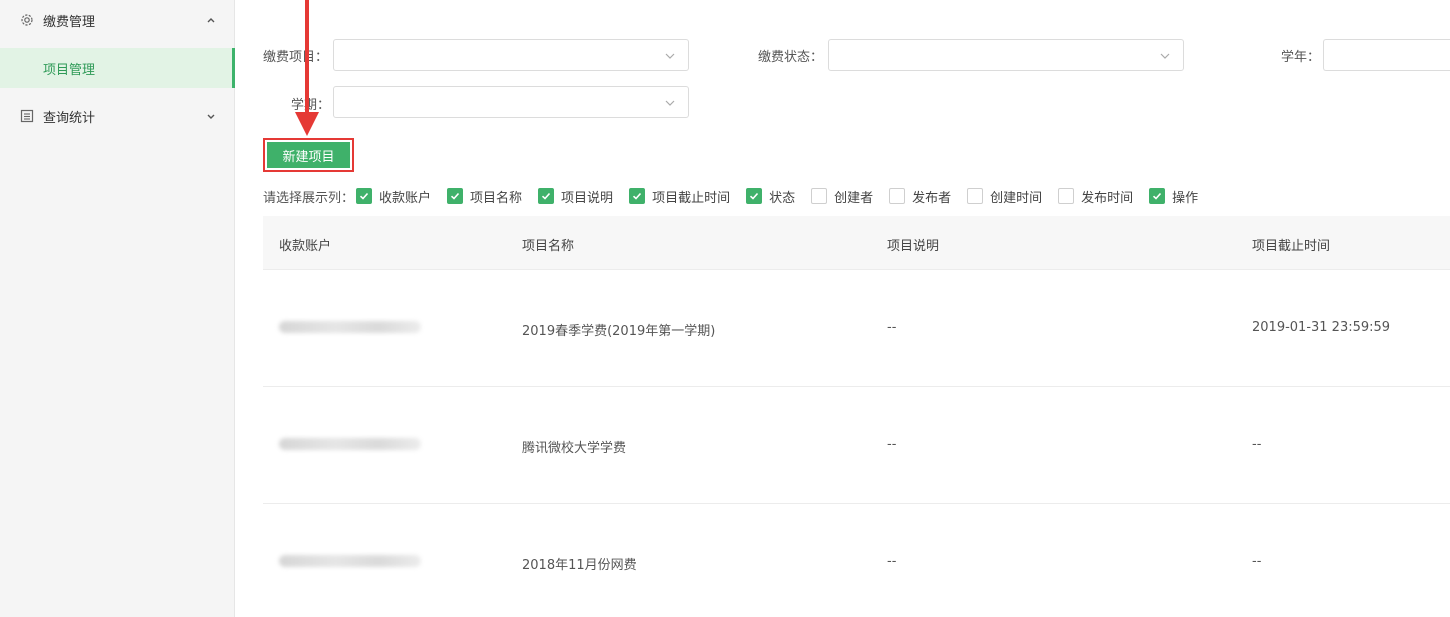 Image resolution: width=1450 pixels, height=617 pixels. I want to click on column-toggle-label: 项目名称, so click(496, 198).